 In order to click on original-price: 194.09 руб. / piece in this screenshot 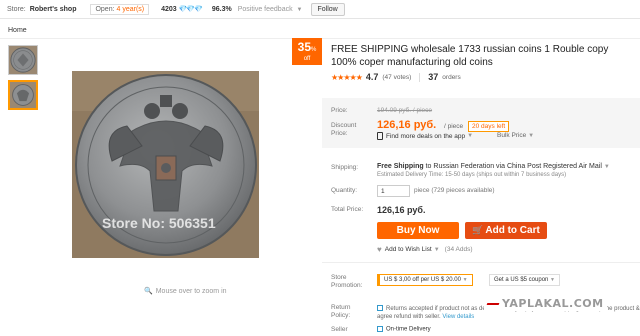, I will do `click(405, 110)`.